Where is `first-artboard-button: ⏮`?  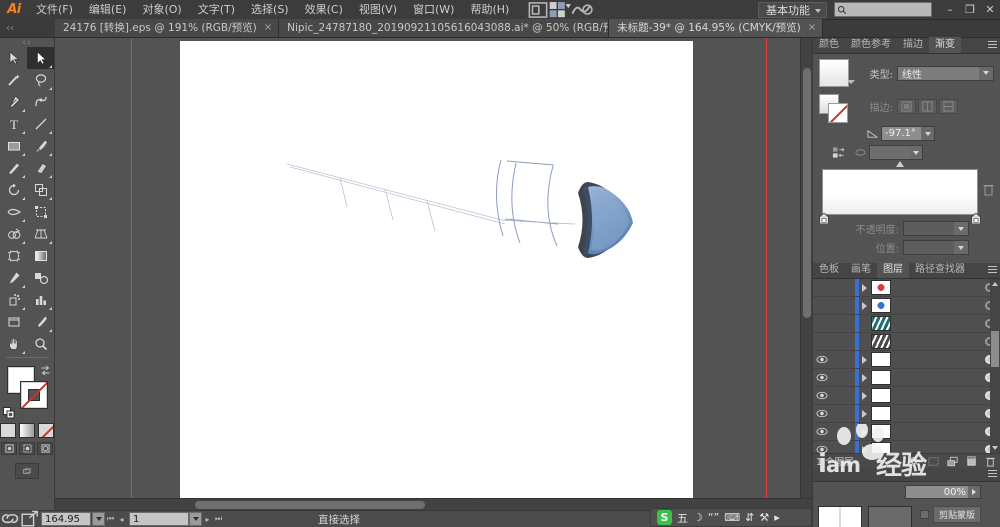
first-artboard-button: ⏮ is located at coordinates (110, 519).